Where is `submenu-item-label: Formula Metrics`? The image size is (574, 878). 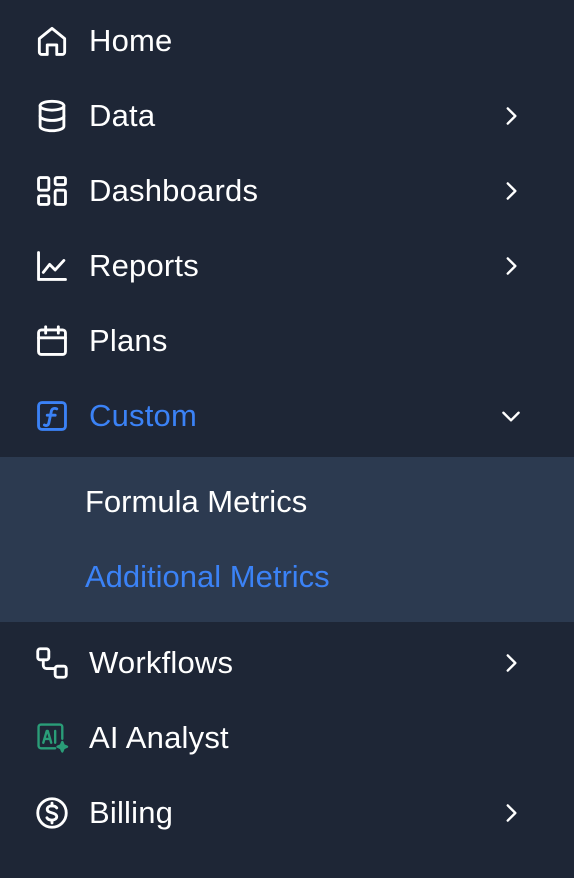
submenu-item-label: Formula Metrics is located at coordinates (196, 501).